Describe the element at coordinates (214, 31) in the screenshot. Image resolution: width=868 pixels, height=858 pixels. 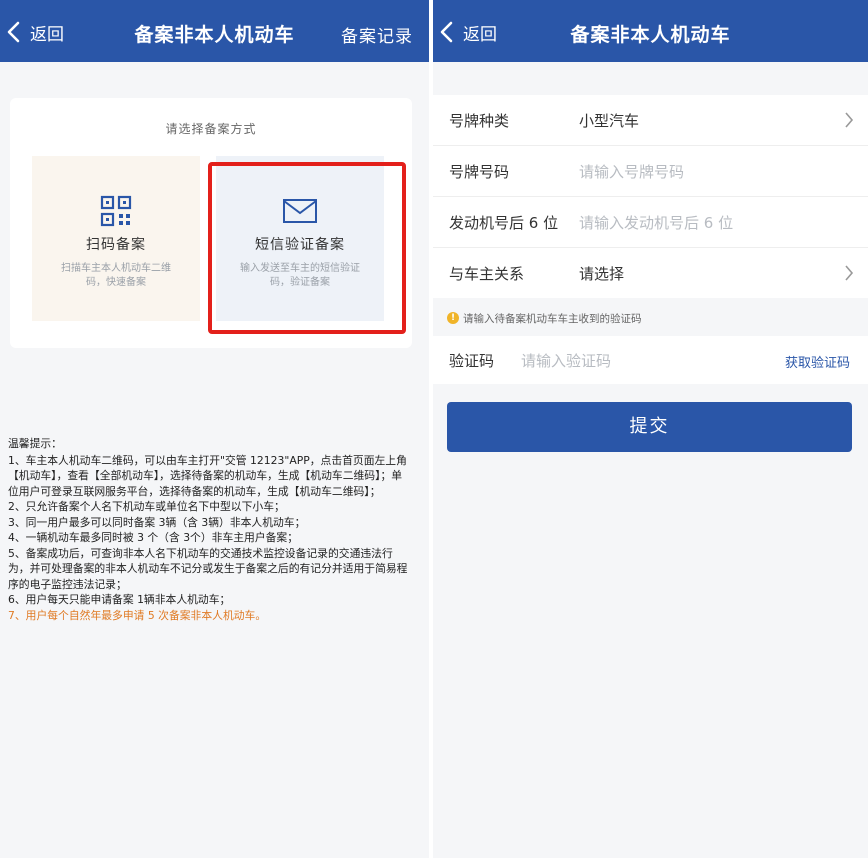
I see `nav-bar: 返回 备案非本人机动车 备案记录` at that location.